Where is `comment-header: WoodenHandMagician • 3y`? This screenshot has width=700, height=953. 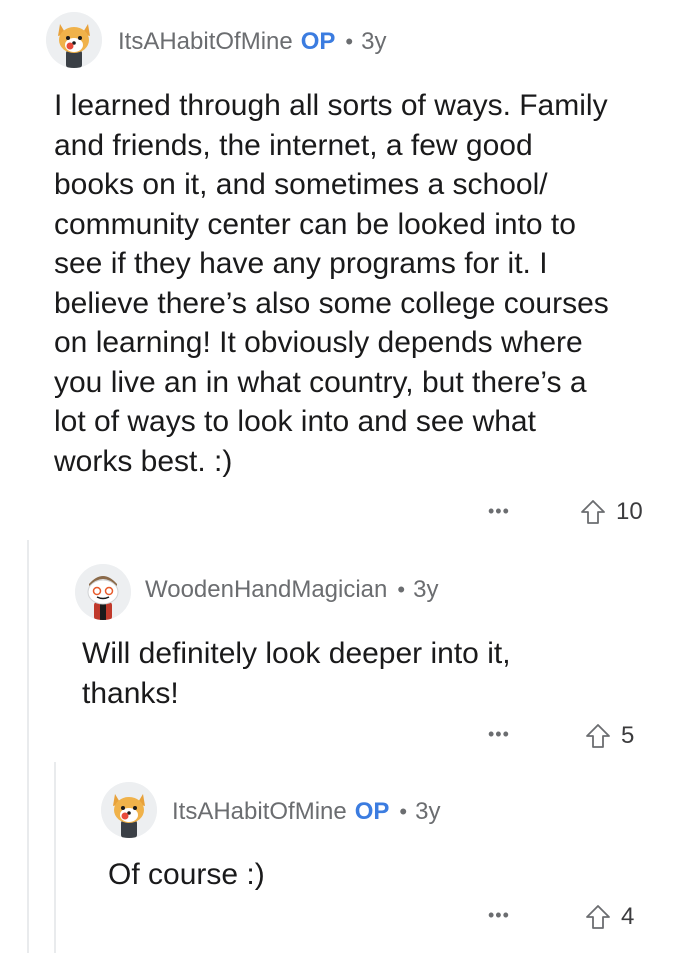 comment-header: WoodenHandMagician • 3y is located at coordinates (291, 590).